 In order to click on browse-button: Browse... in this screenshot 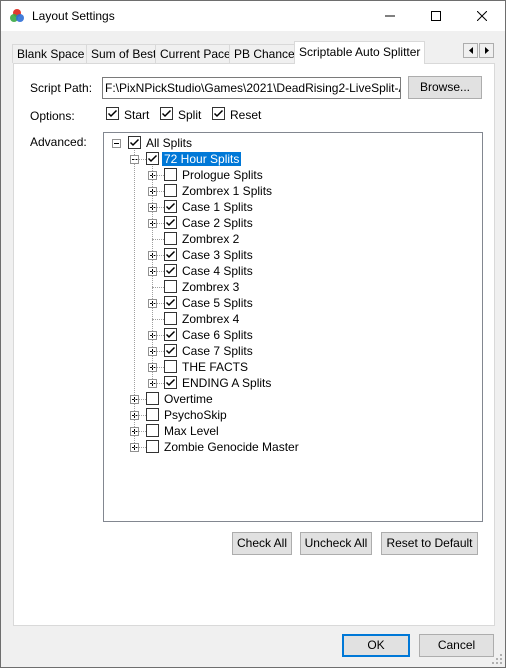, I will do `click(445, 87)`.